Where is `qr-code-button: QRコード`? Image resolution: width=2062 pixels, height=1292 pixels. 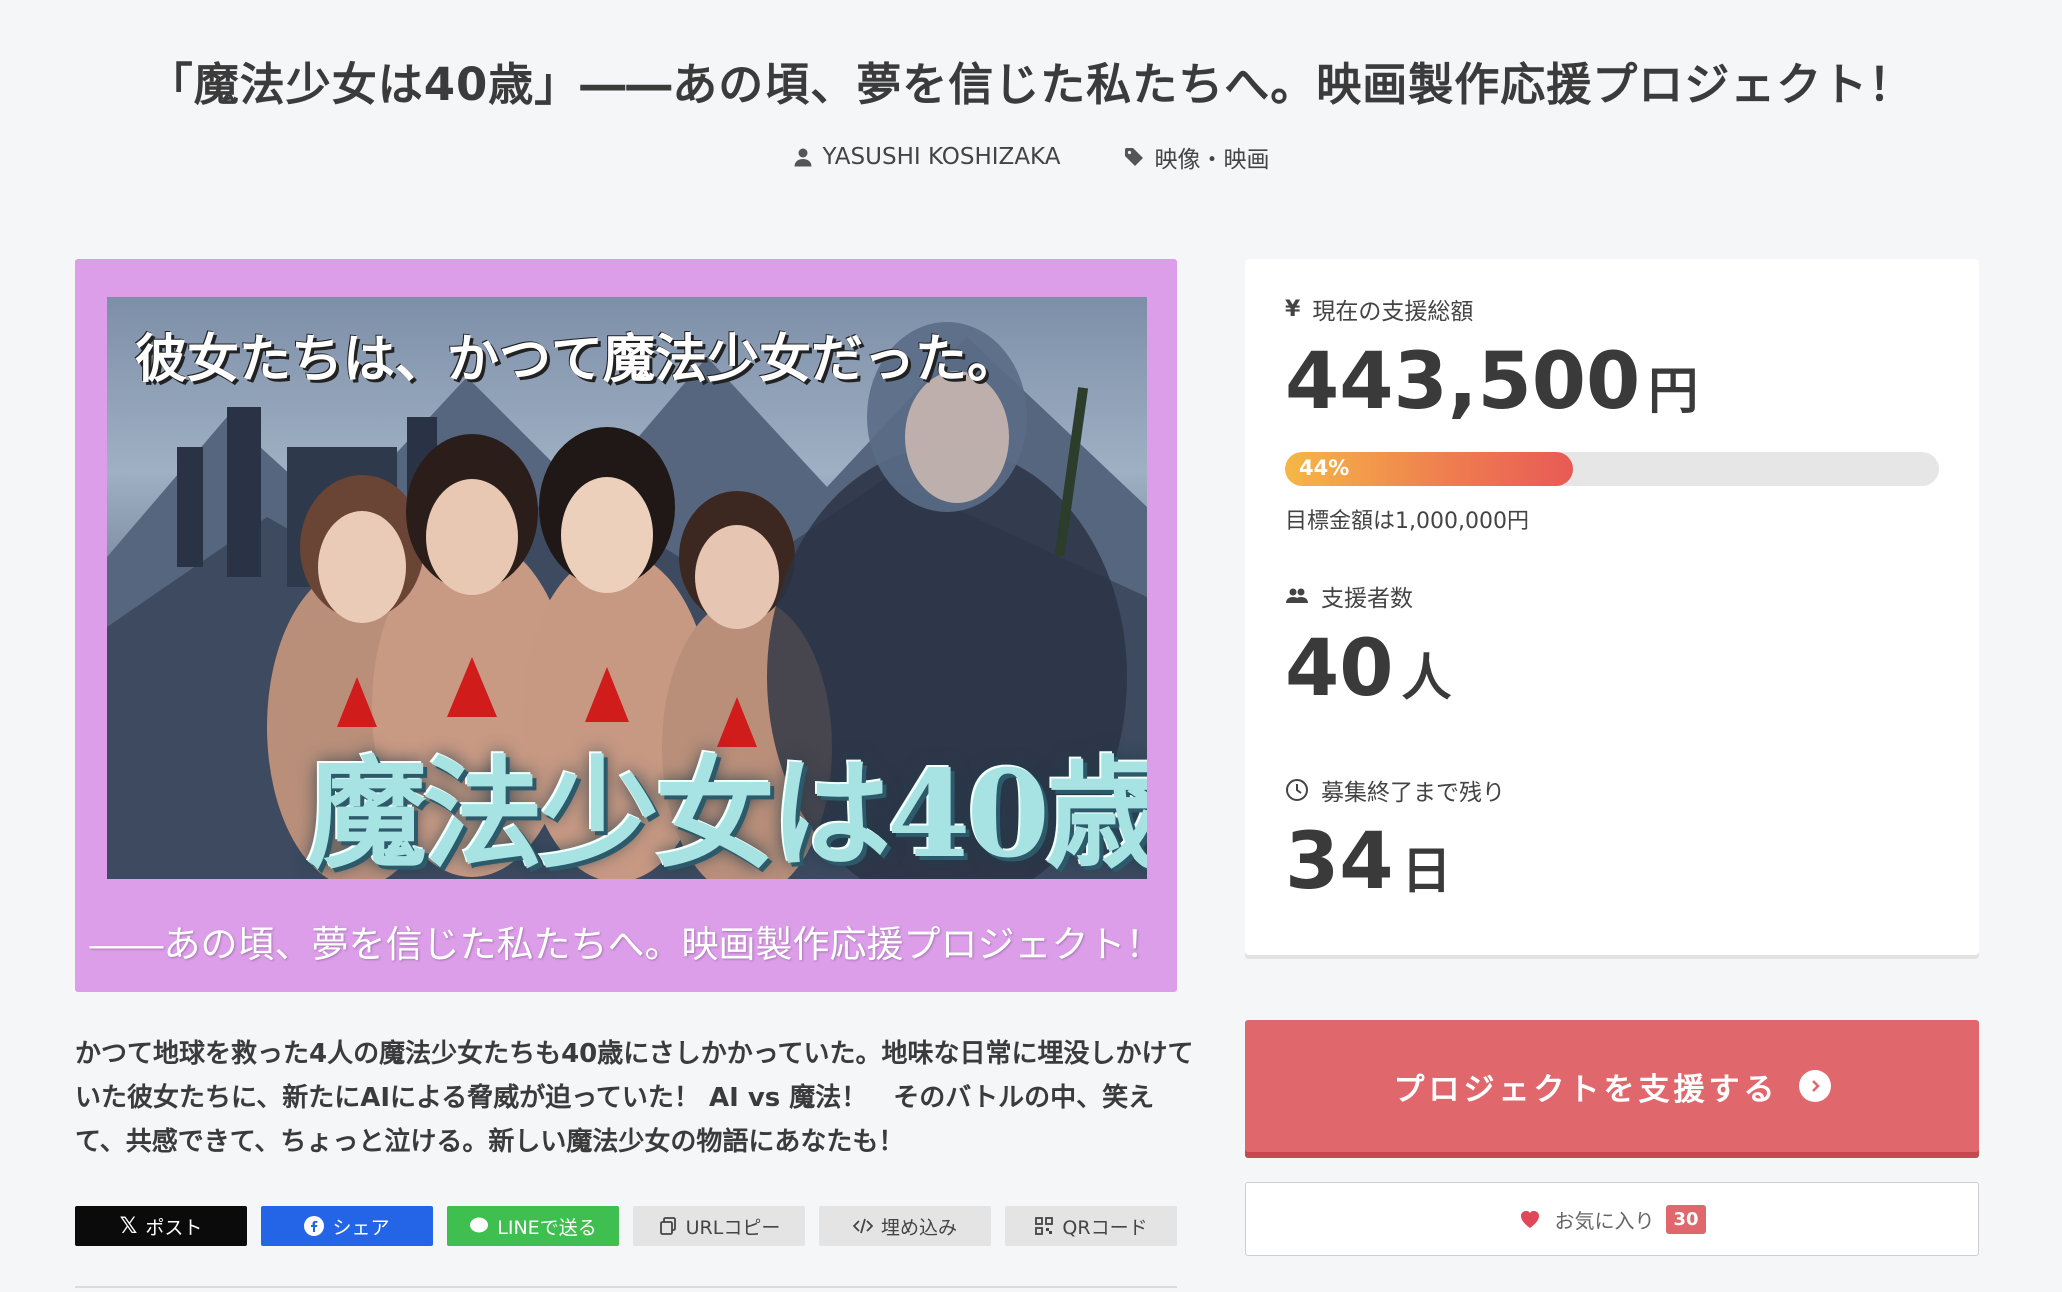
qr-code-button: QRコード is located at coordinates (1091, 1226).